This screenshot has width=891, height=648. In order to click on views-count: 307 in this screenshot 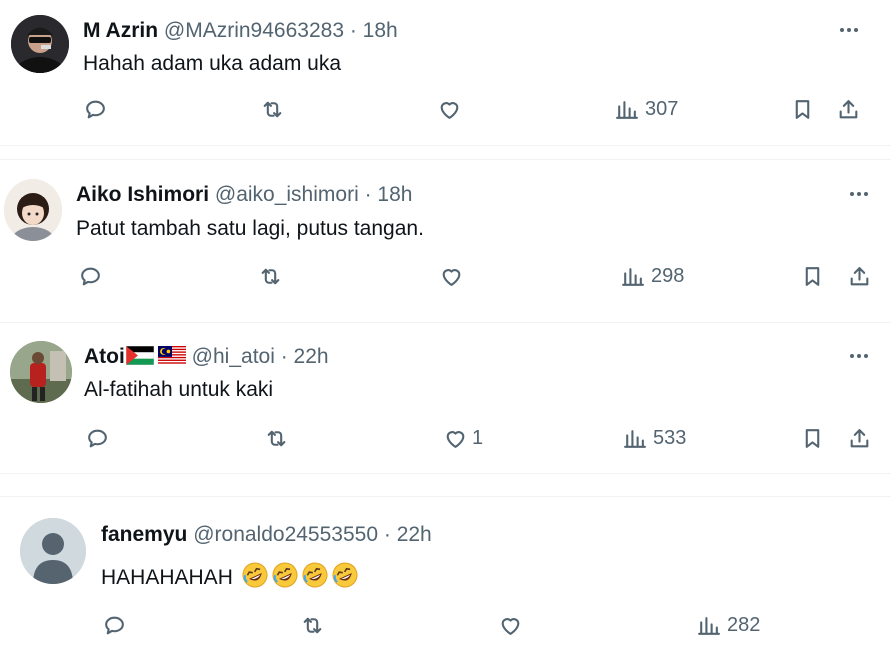, I will do `click(662, 109)`.